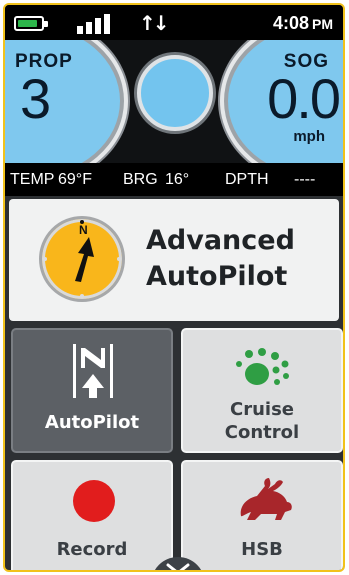 Image resolution: width=349 pixels, height=575 pixels. What do you see at coordinates (177, 179) in the screenshot?
I see `brg-value: 16°` at bounding box center [177, 179].